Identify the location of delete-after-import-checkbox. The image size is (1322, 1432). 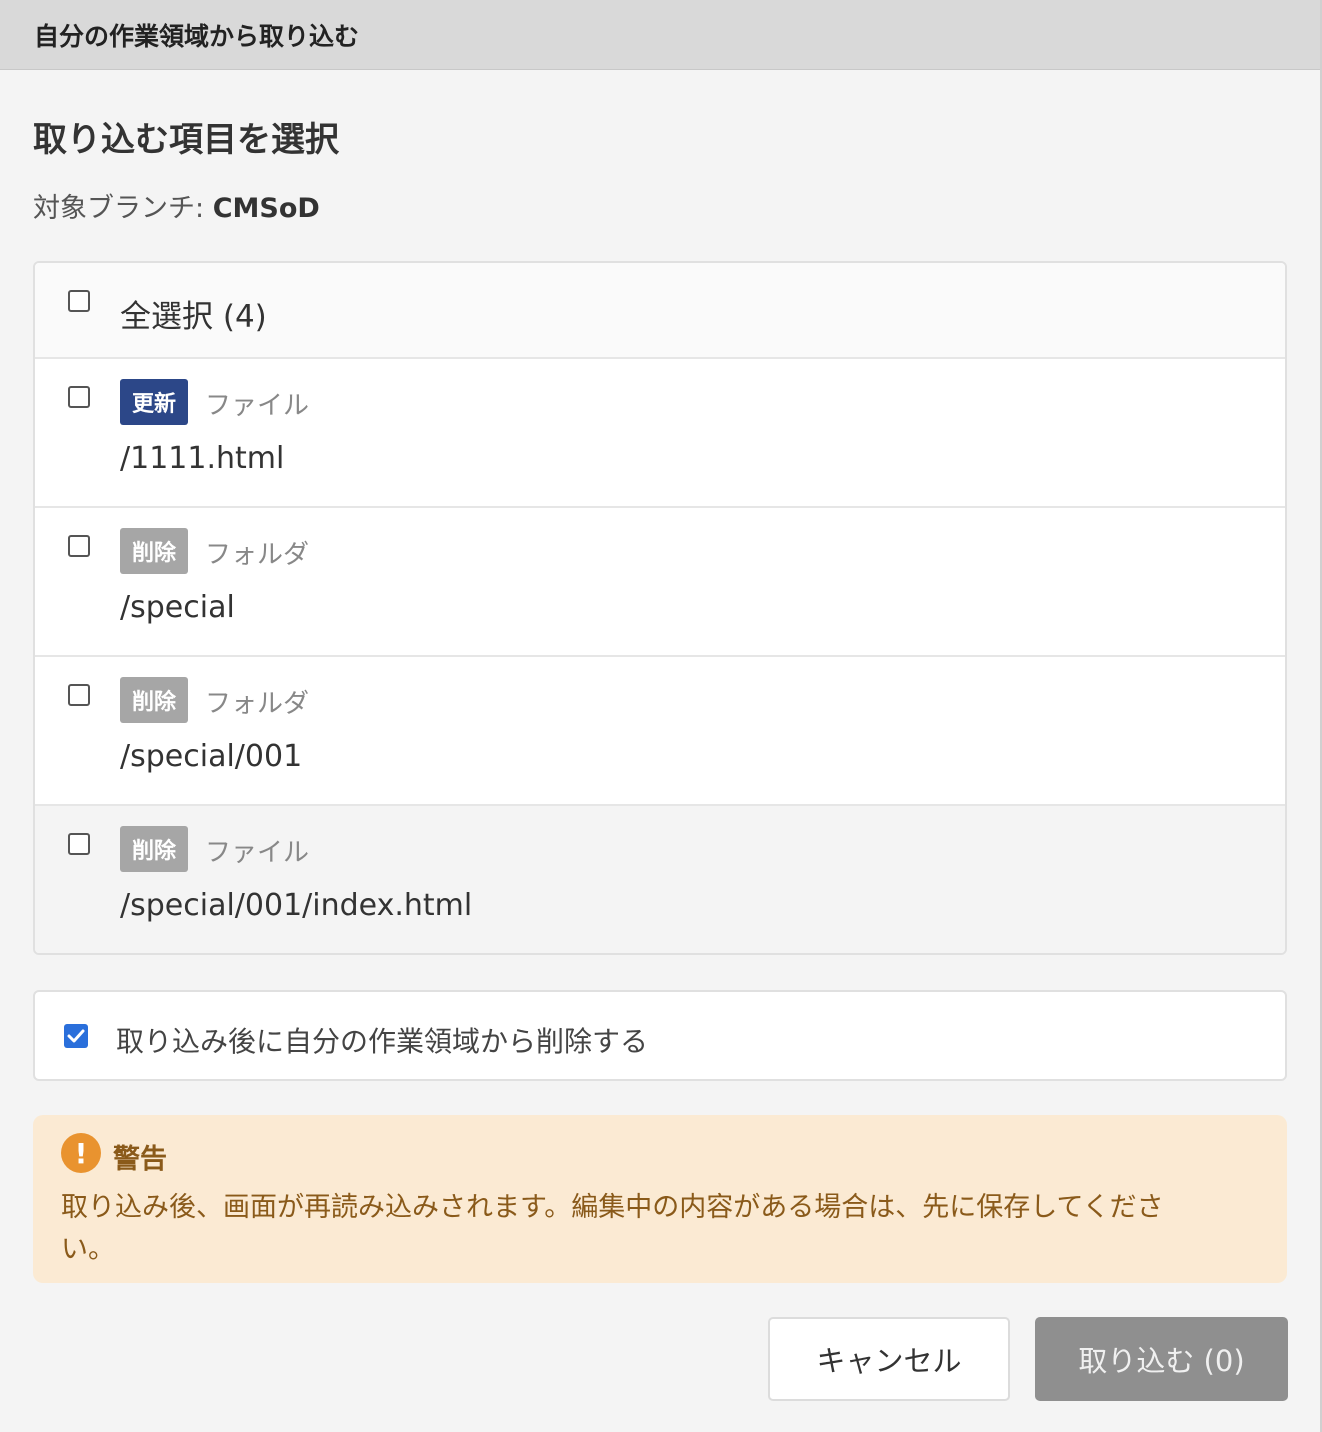
(76, 1036).